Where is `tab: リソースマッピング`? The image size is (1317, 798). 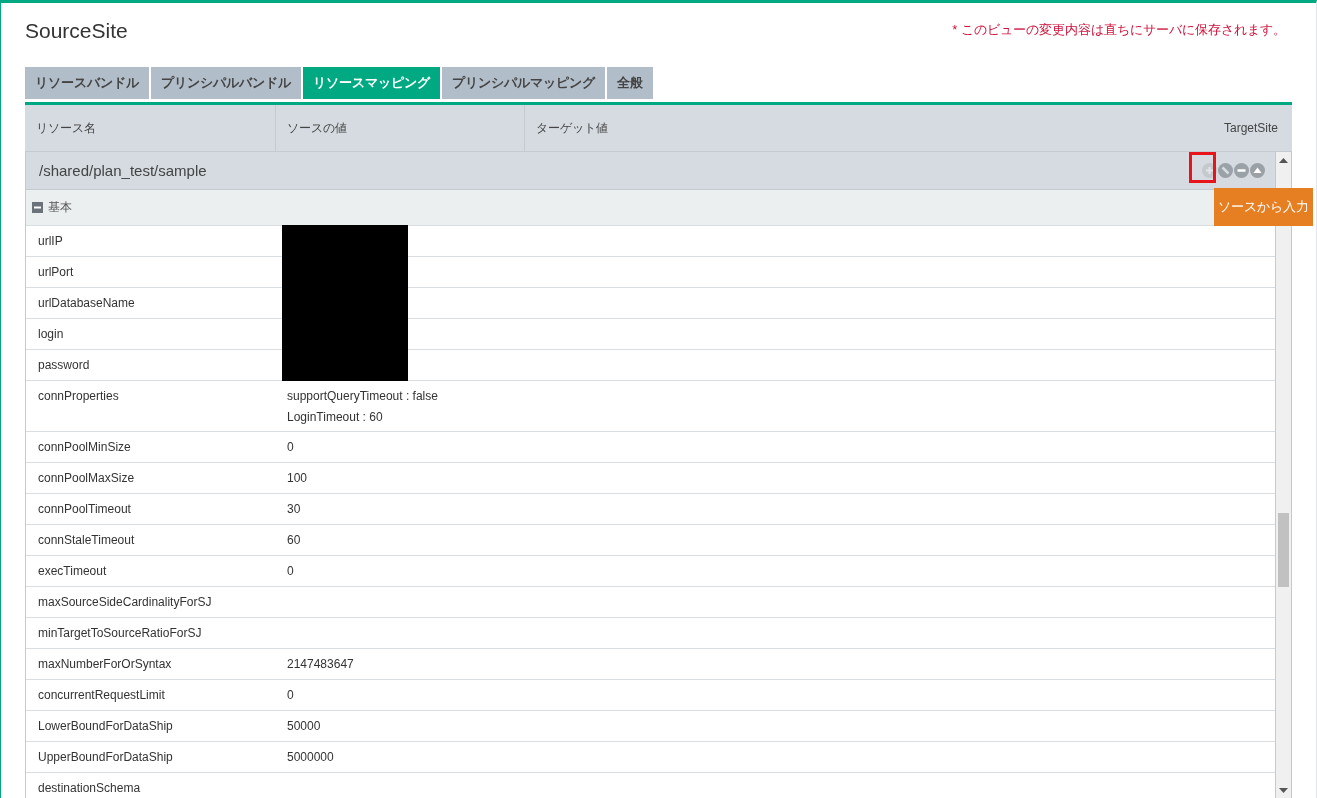
tab: リソースマッピング is located at coordinates (371, 83).